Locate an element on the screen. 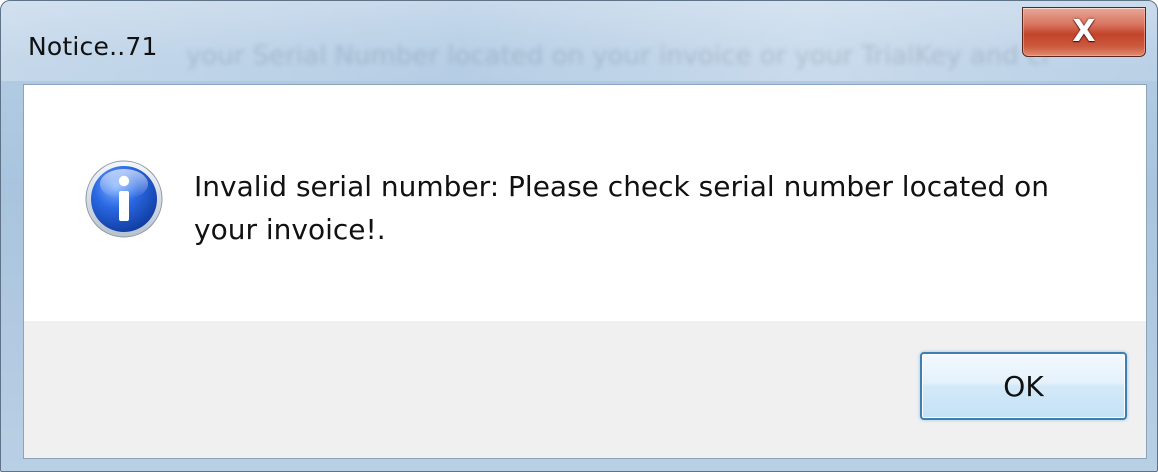  message-line-2: your invoice!. is located at coordinates (290, 229).